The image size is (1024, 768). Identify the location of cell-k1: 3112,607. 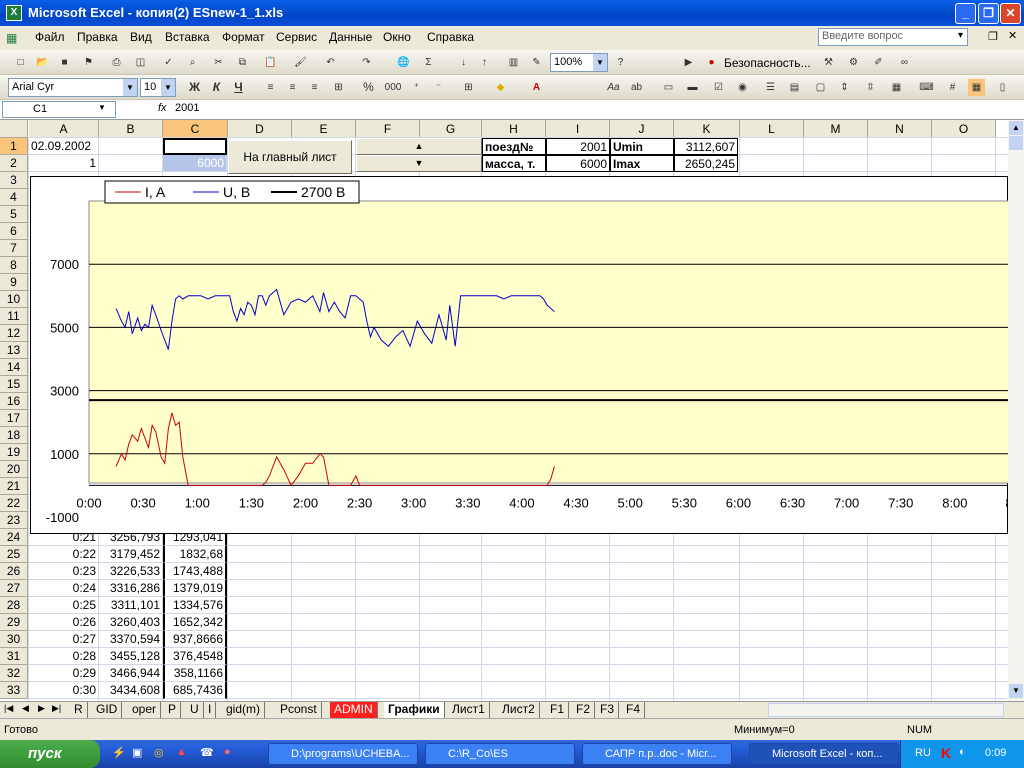
(706, 146).